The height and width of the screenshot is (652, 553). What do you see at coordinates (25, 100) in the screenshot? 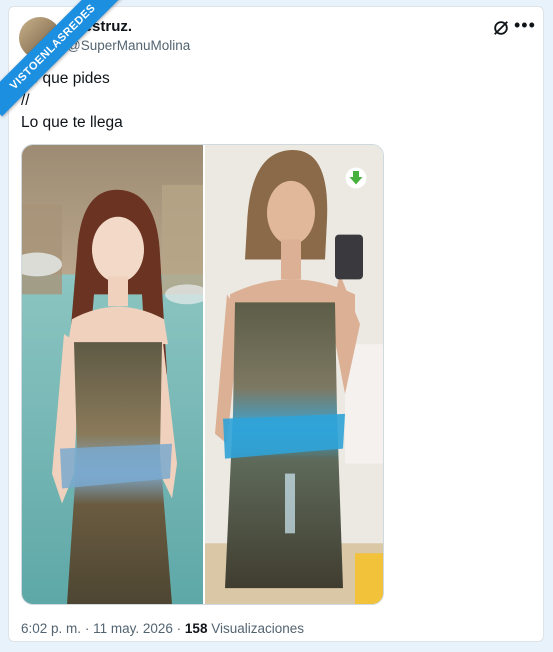
I see `tweet-line: //` at bounding box center [25, 100].